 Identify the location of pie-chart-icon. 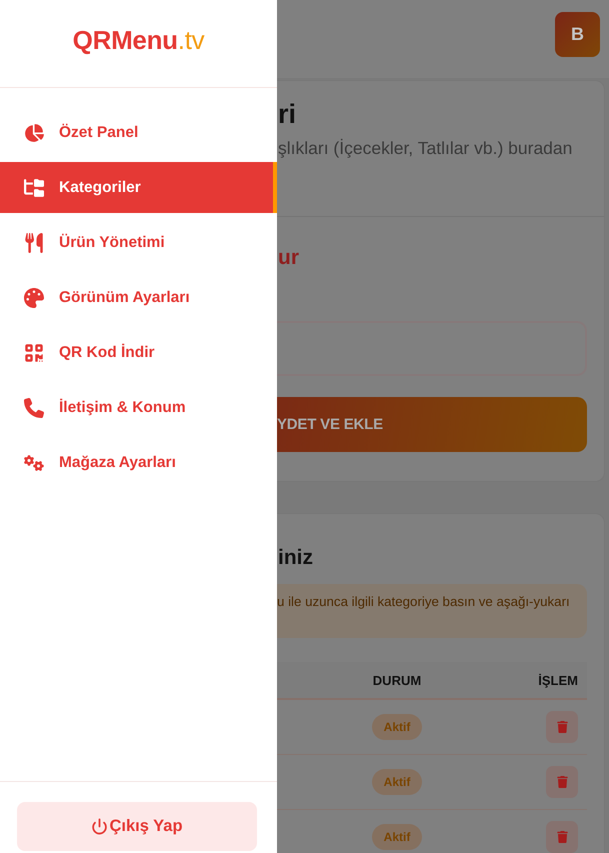
(34, 132).